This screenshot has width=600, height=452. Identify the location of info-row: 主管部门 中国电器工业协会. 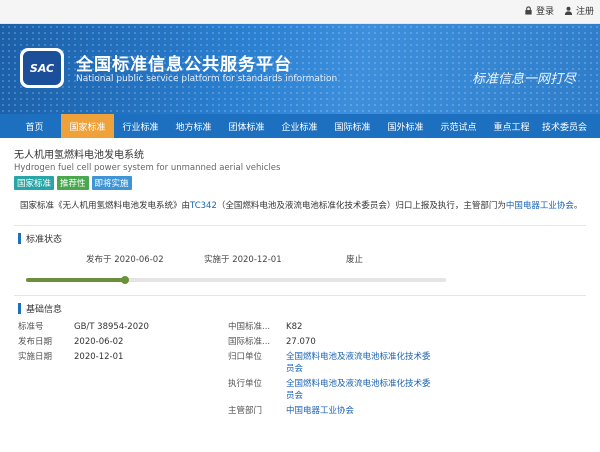
(227, 410).